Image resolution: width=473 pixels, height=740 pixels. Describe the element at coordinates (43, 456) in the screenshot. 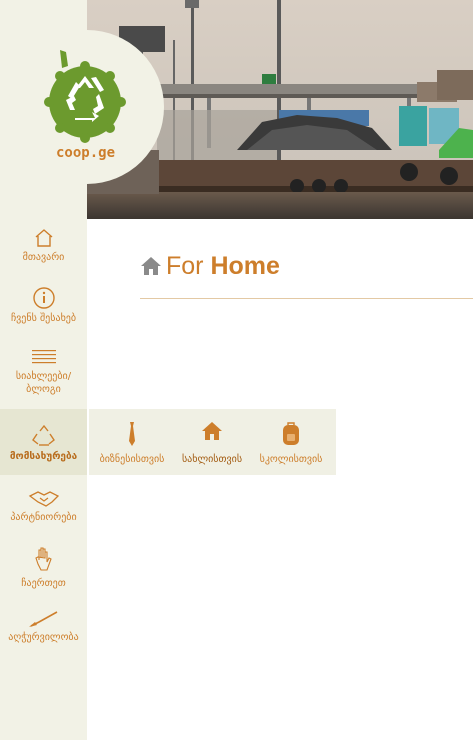

I see `nav-label: მომსახურება` at that location.